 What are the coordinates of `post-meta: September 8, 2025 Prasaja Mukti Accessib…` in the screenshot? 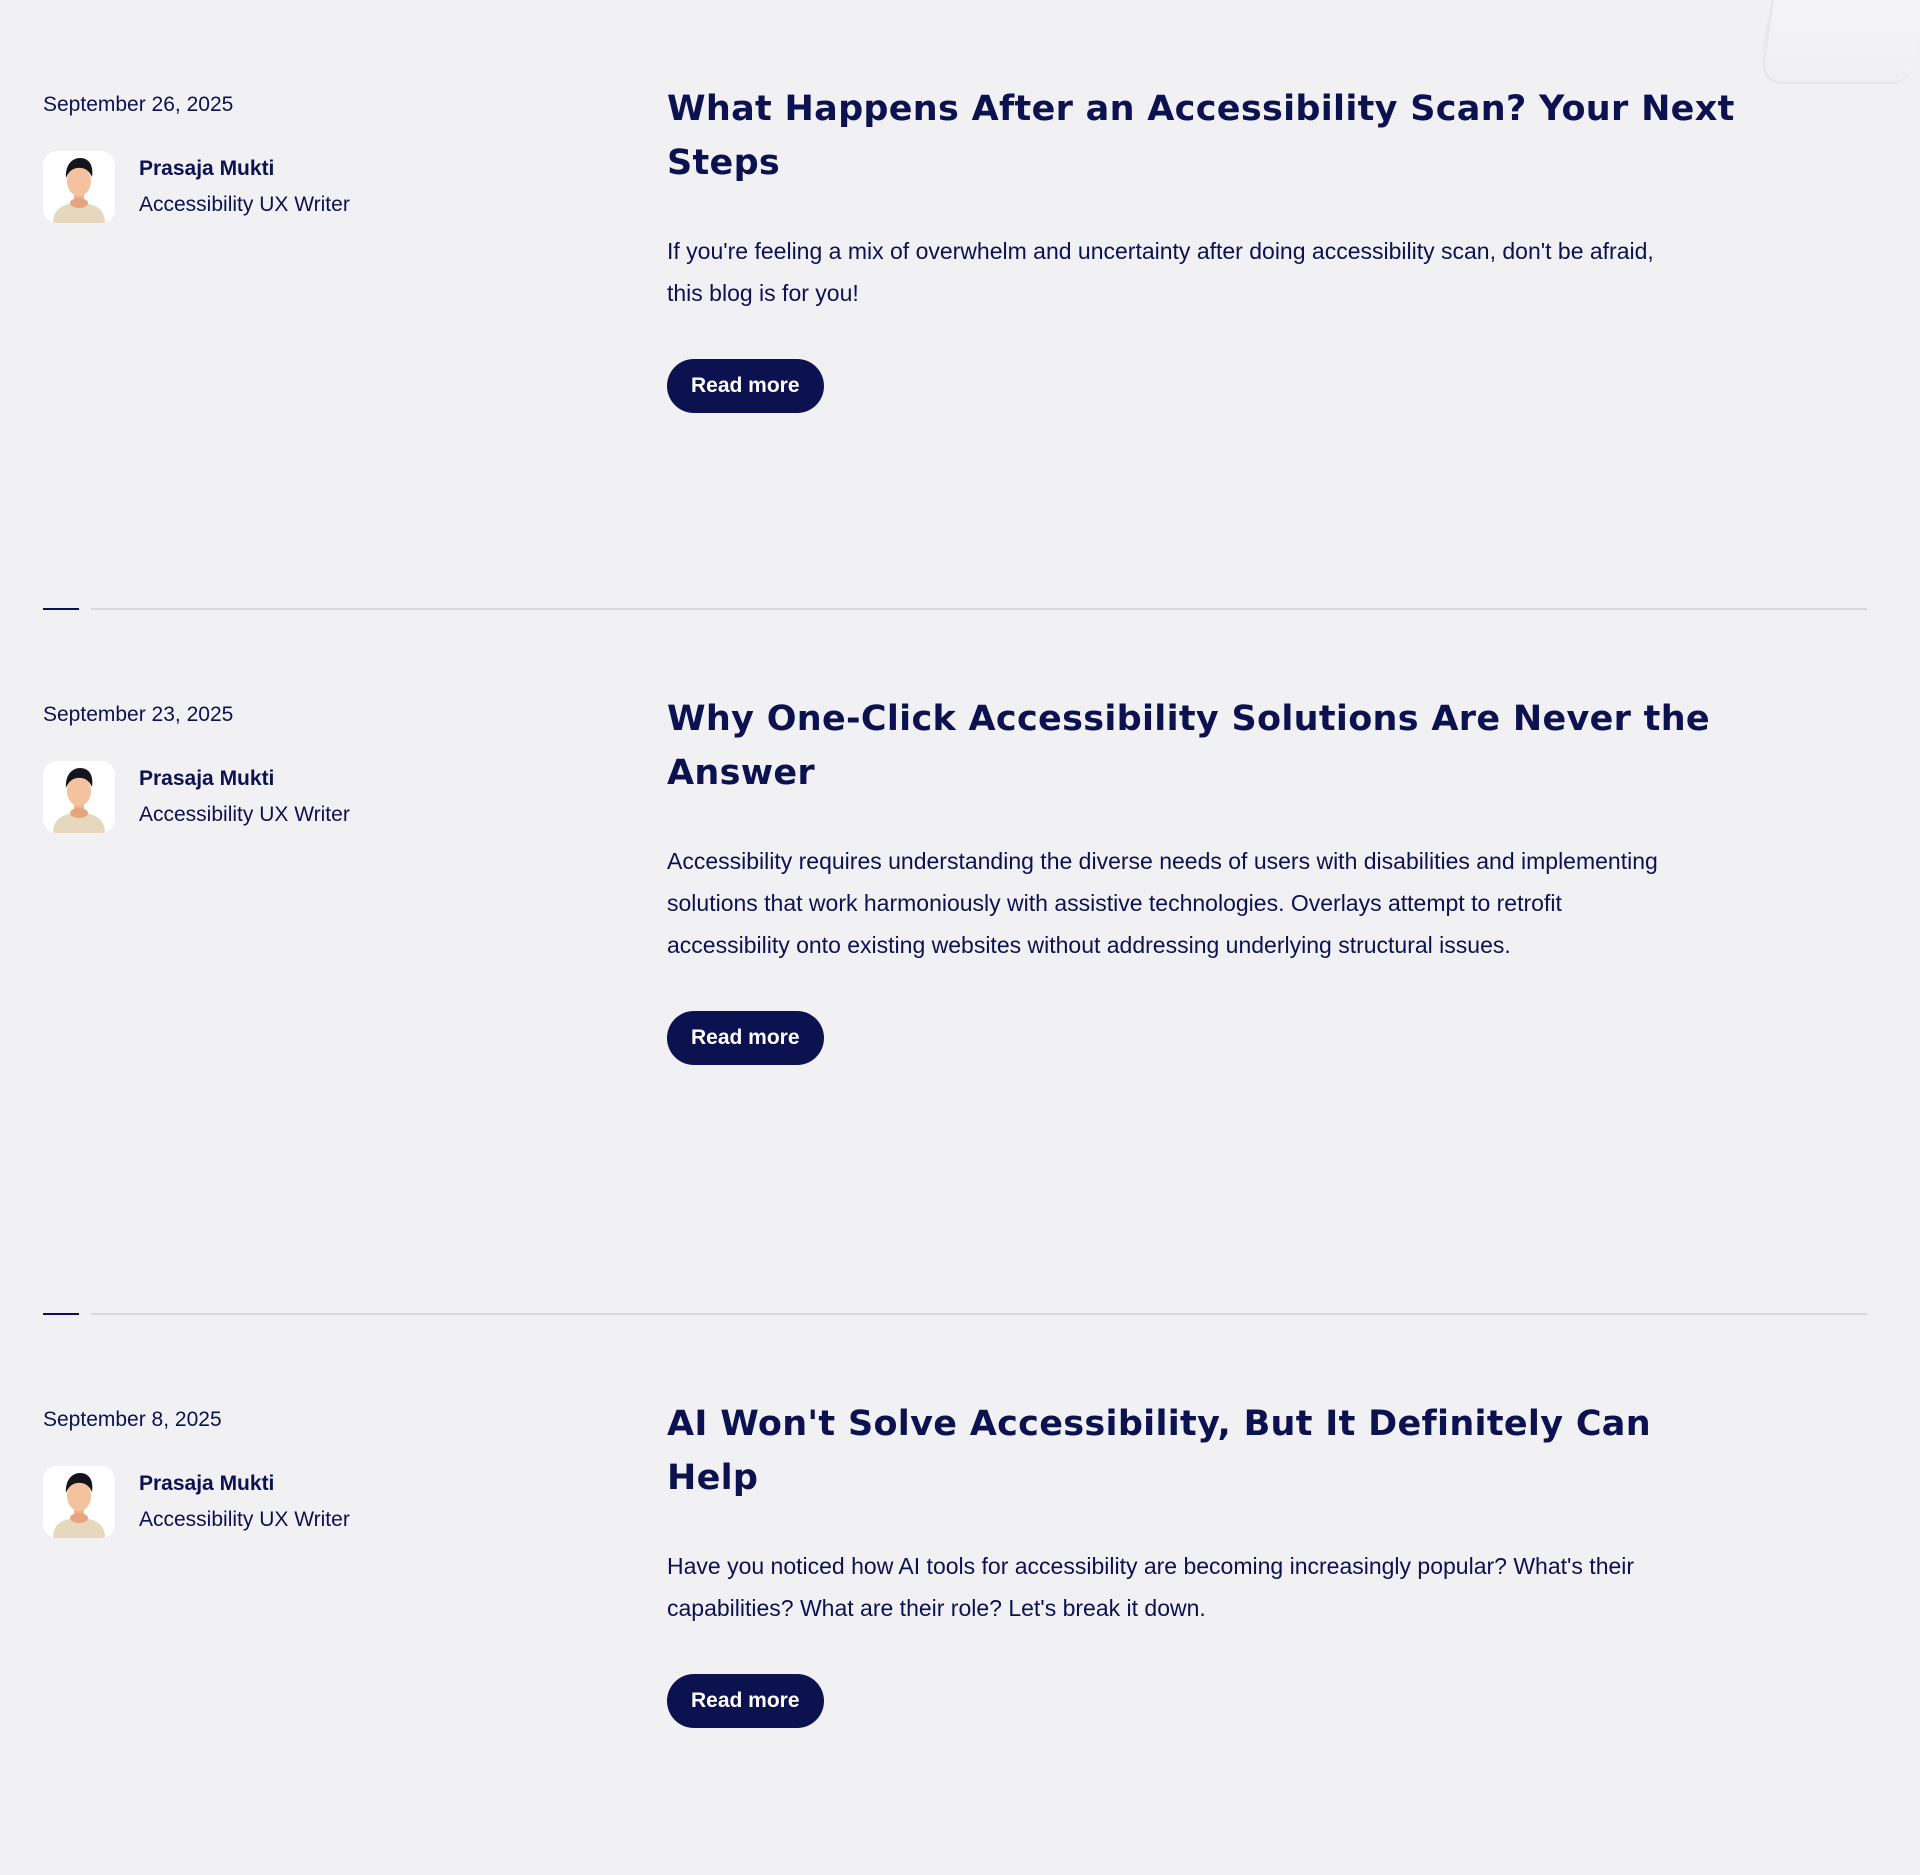 It's located at (293, 1472).